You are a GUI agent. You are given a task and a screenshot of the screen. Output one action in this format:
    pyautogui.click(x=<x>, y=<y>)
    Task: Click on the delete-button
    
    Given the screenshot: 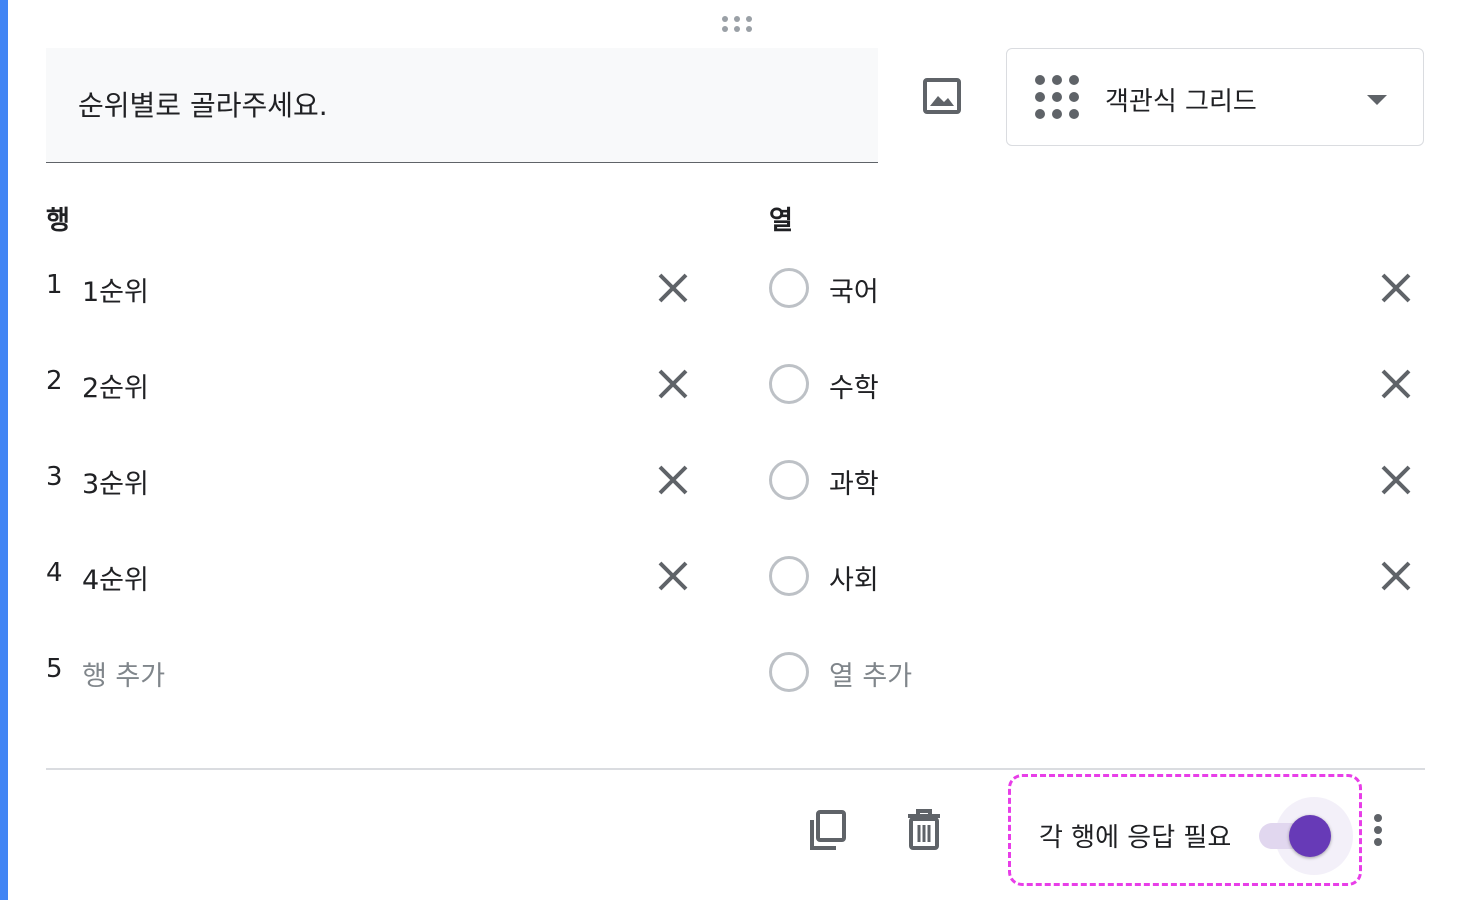 What is the action you would take?
    pyautogui.click(x=924, y=830)
    